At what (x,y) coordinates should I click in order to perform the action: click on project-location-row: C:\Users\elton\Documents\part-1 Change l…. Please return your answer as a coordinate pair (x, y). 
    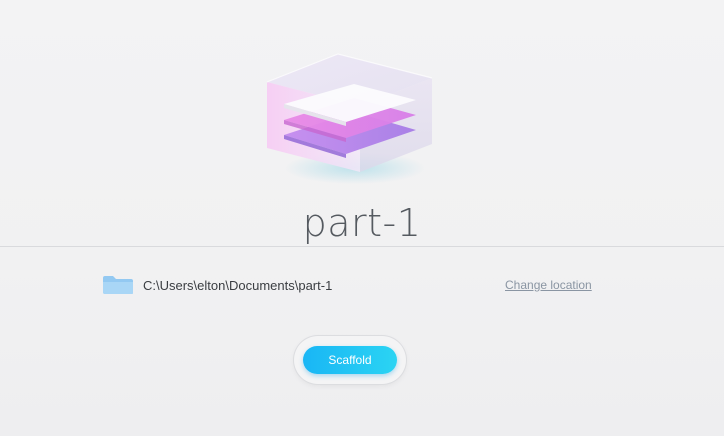
    Looking at the image, I should click on (352, 286).